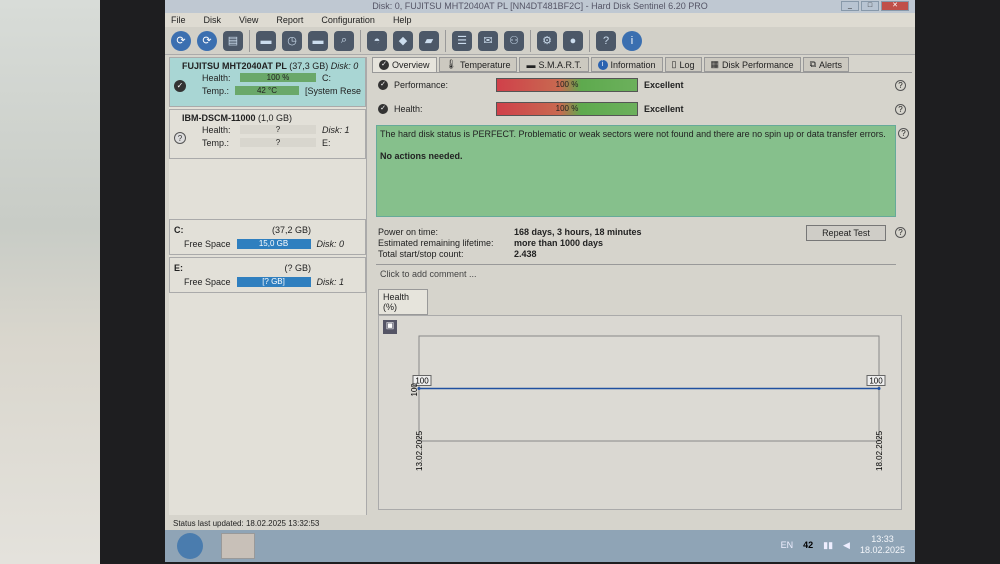 This screenshot has width=1000, height=564. What do you see at coordinates (267, 237) in the screenshot?
I see `volume-c: C: (37,2 GB) Free Space 15,0 GB Disk: 0` at bounding box center [267, 237].